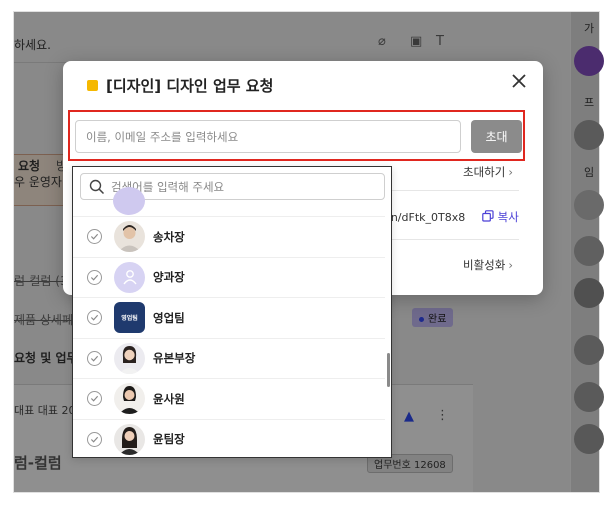 Image resolution: width=613 pixels, height=508 pixels. I want to click on bg-right-text: 가, so click(589, 28).